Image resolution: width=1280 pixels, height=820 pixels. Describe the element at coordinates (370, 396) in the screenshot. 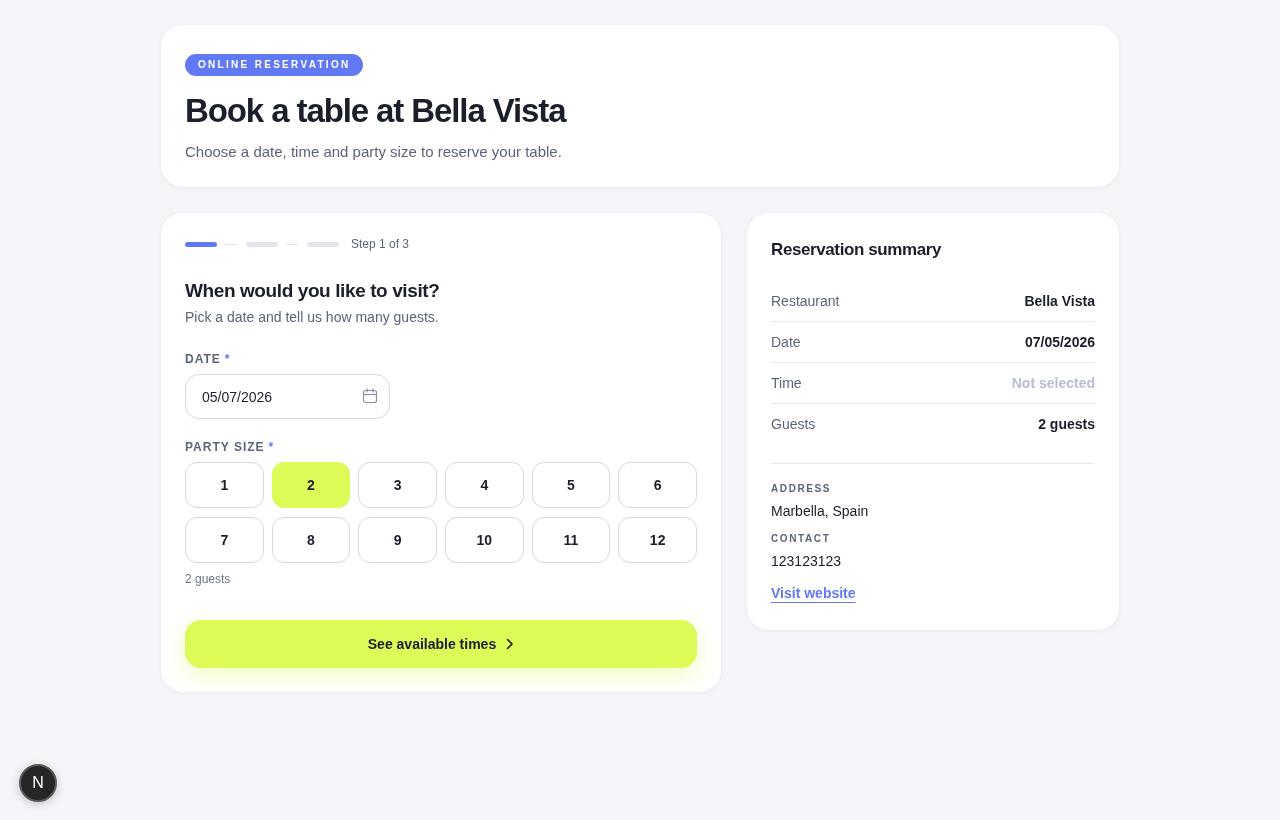

I see `calendar-icon` at that location.